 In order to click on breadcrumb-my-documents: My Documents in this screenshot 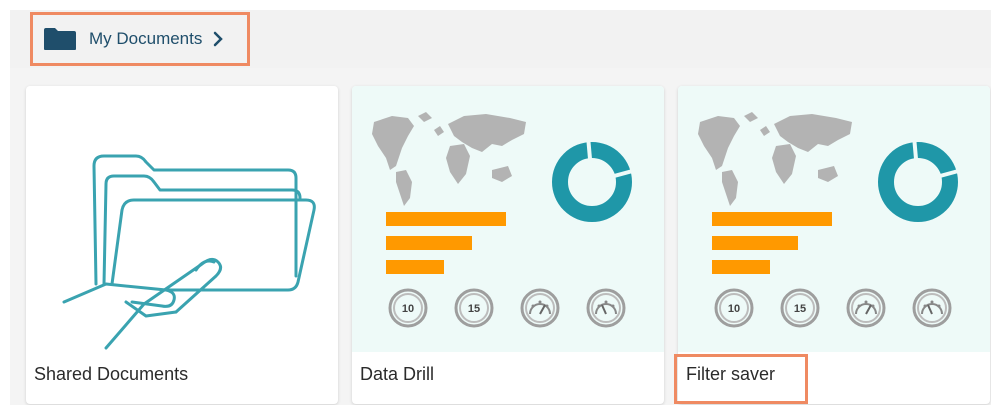, I will do `click(140, 39)`.